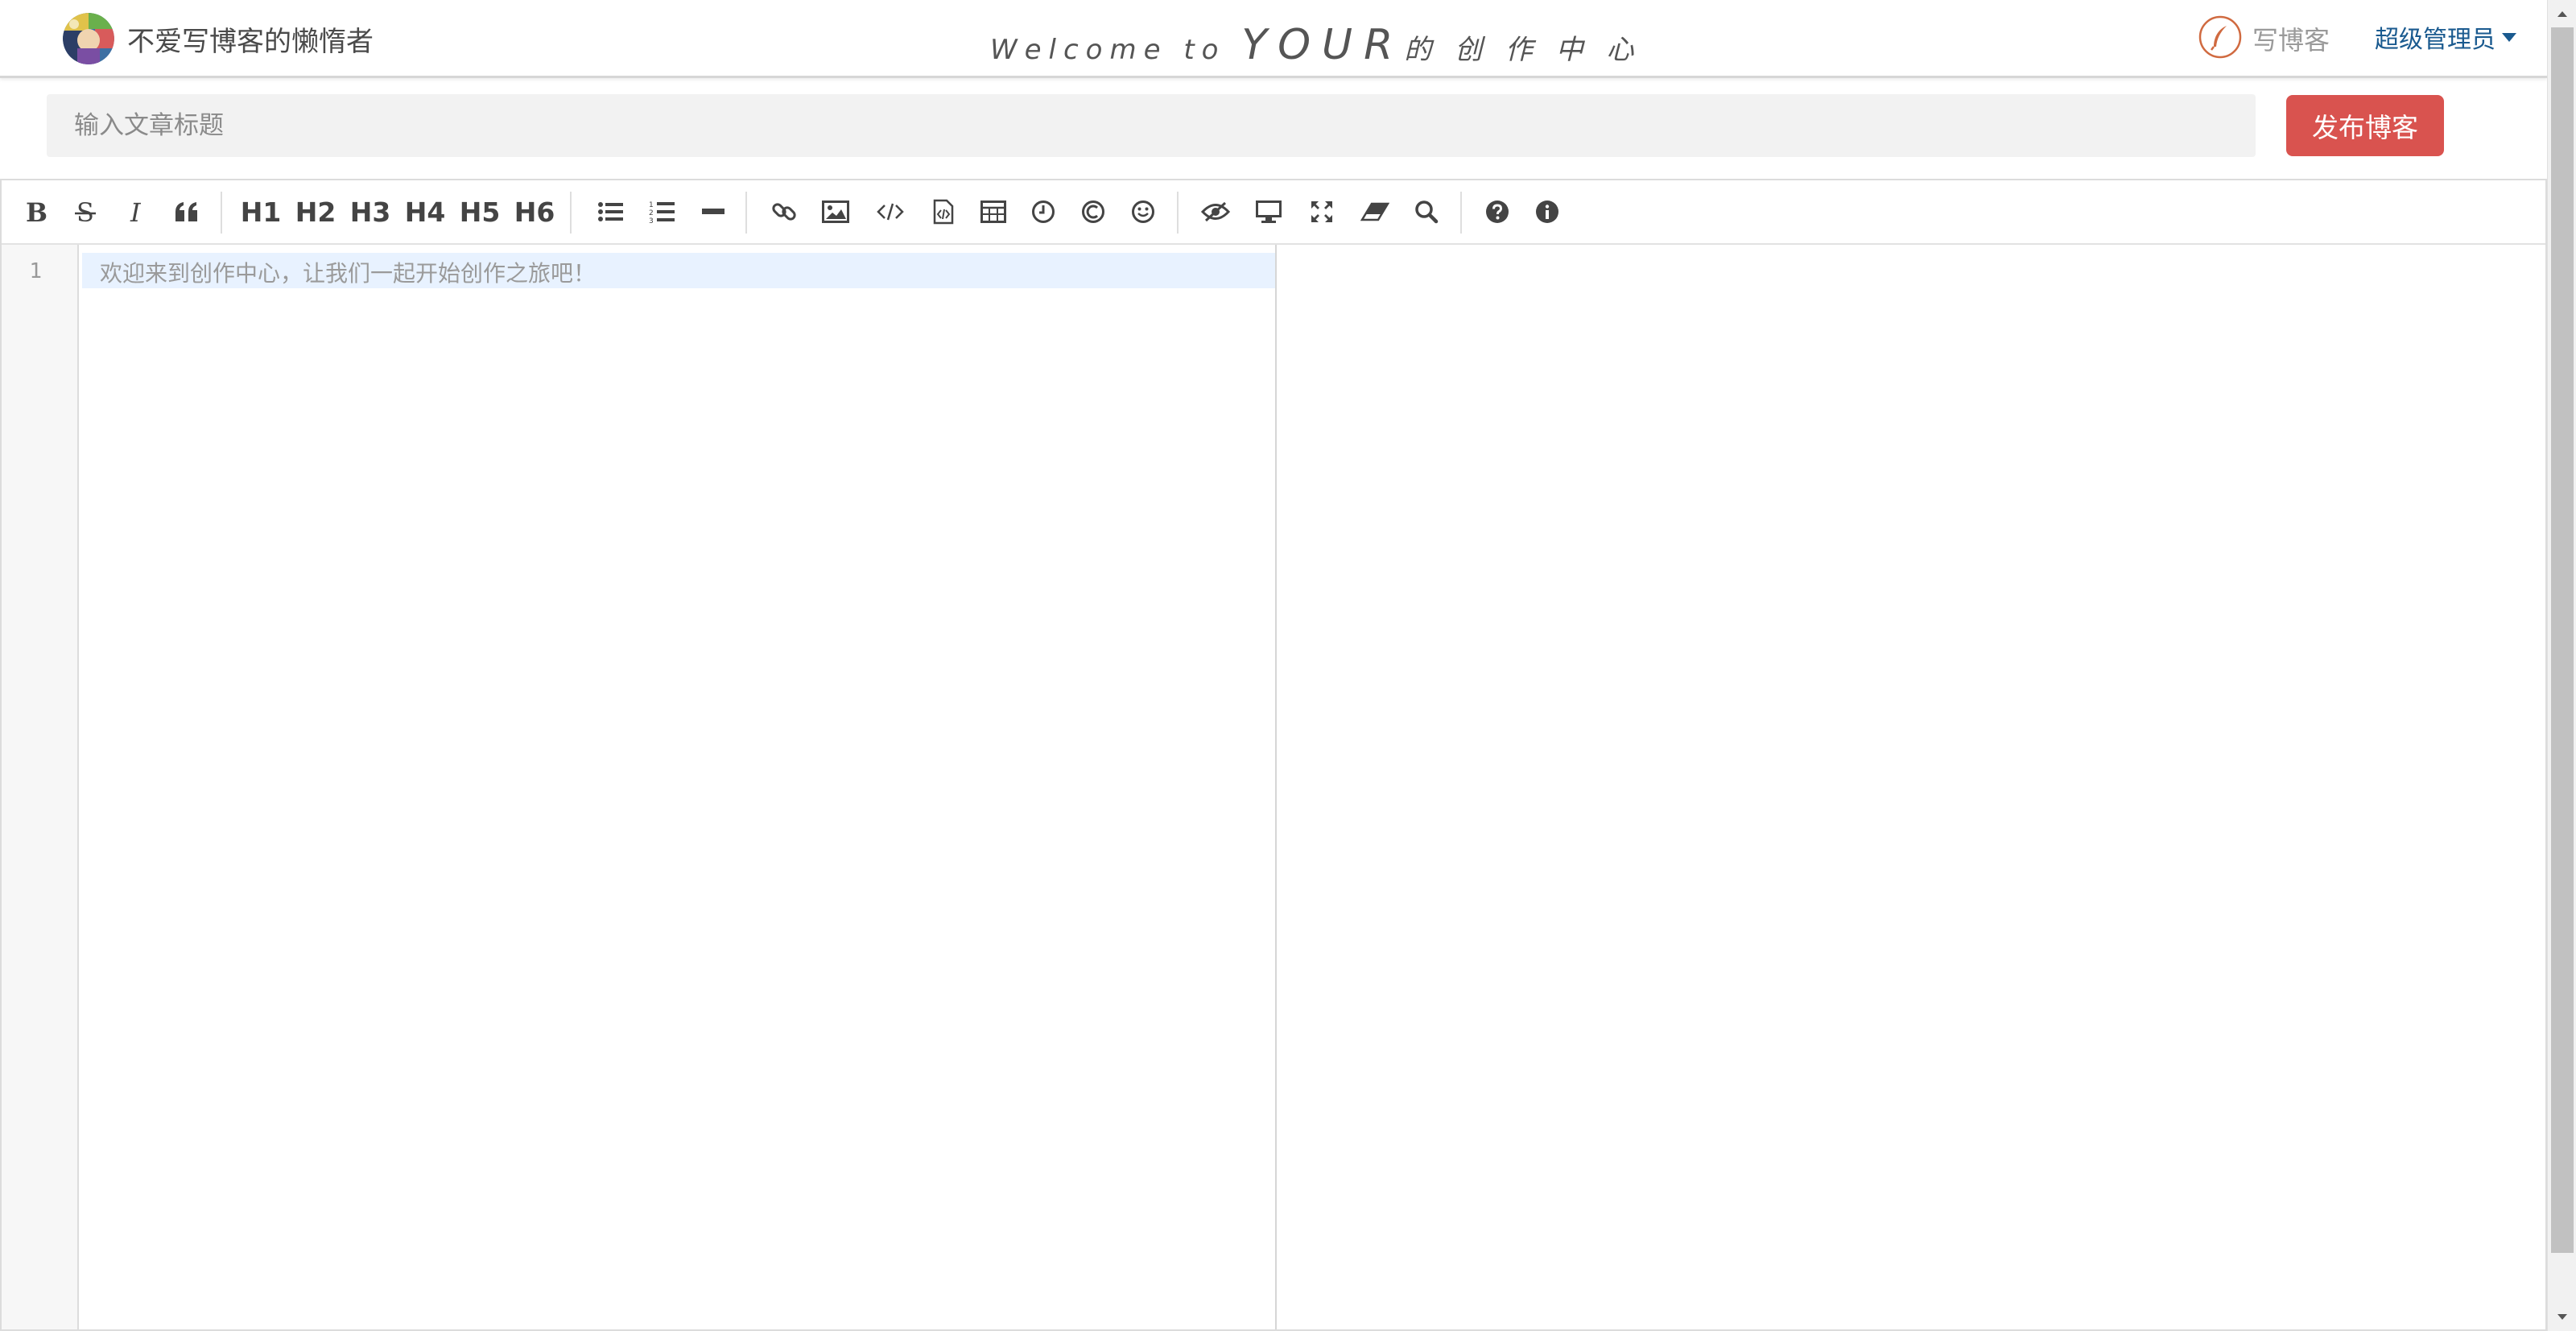 The width and height of the screenshot is (2576, 1331). I want to click on page-scrollbar, so click(2561, 665).